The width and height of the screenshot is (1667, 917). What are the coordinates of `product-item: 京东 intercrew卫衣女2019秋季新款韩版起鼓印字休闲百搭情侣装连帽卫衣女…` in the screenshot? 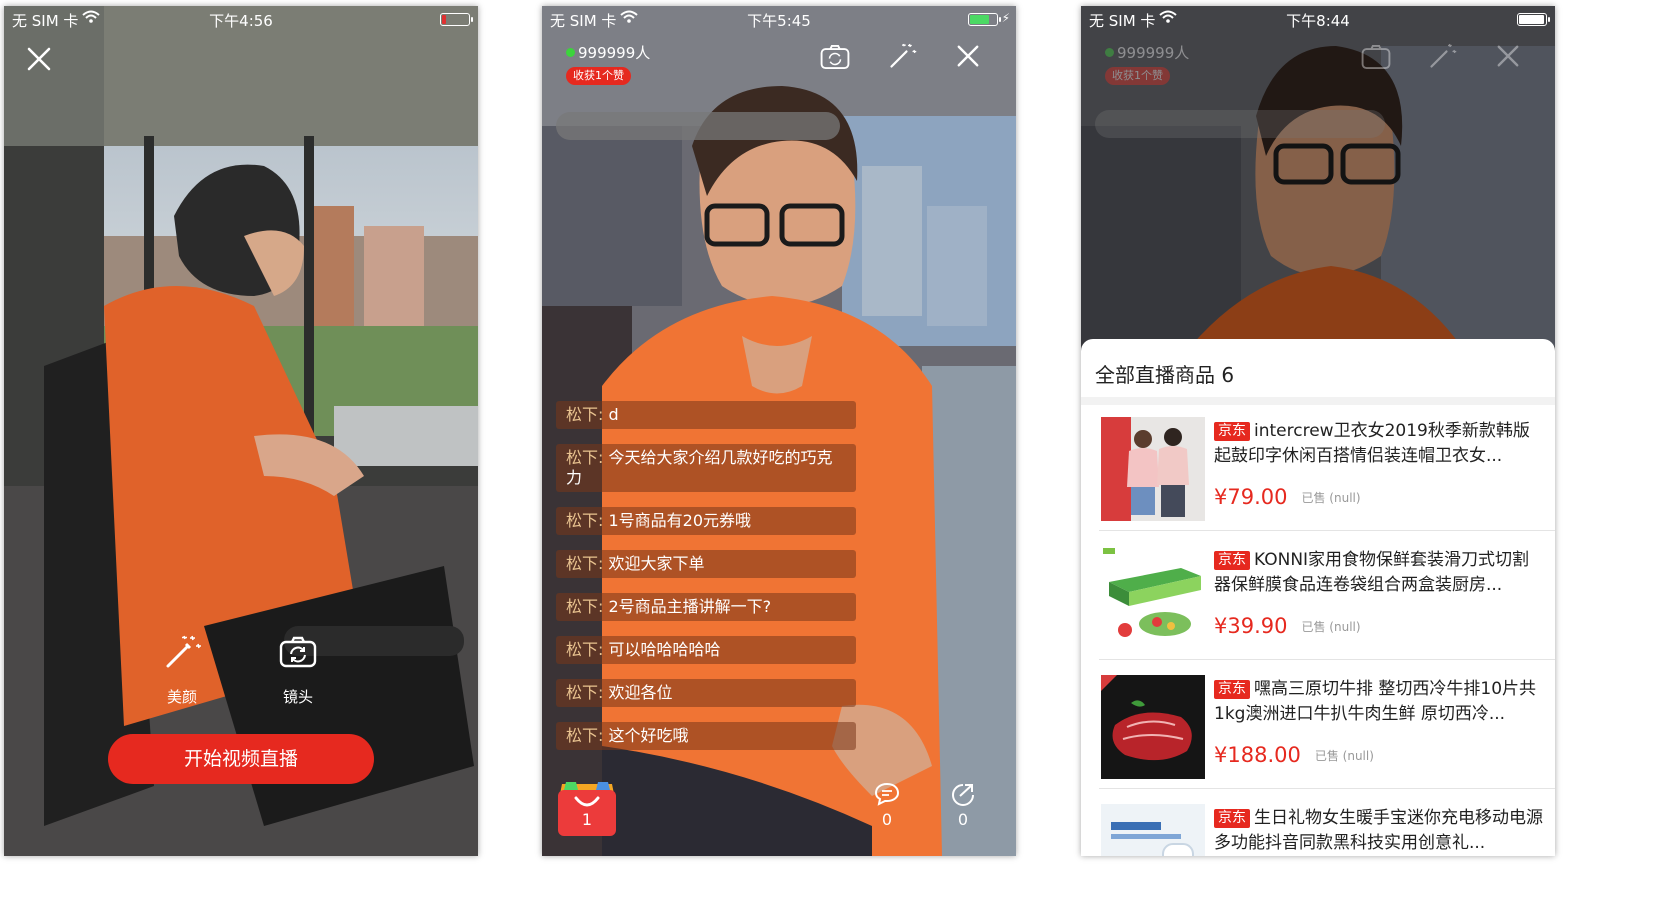 It's located at (1318, 470).